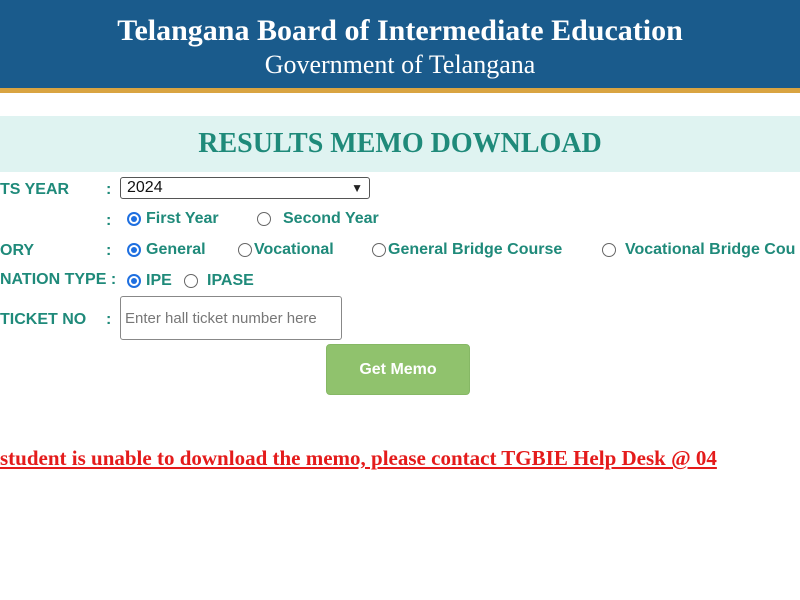  Describe the element at coordinates (35, 189) in the screenshot. I see `results-year-label: TS YEAR` at that location.